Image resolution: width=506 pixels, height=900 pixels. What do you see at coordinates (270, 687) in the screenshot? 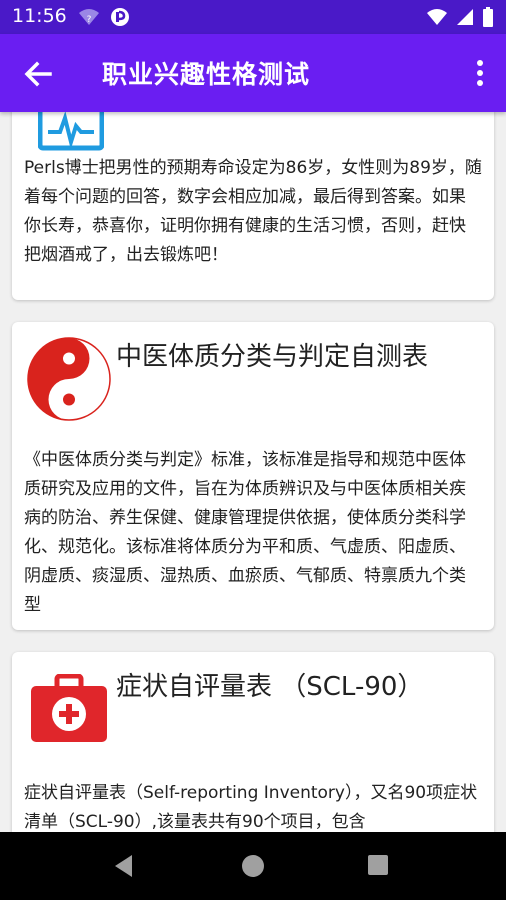
I see `card-title: 症状自评量表 （SCL-90）` at bounding box center [270, 687].